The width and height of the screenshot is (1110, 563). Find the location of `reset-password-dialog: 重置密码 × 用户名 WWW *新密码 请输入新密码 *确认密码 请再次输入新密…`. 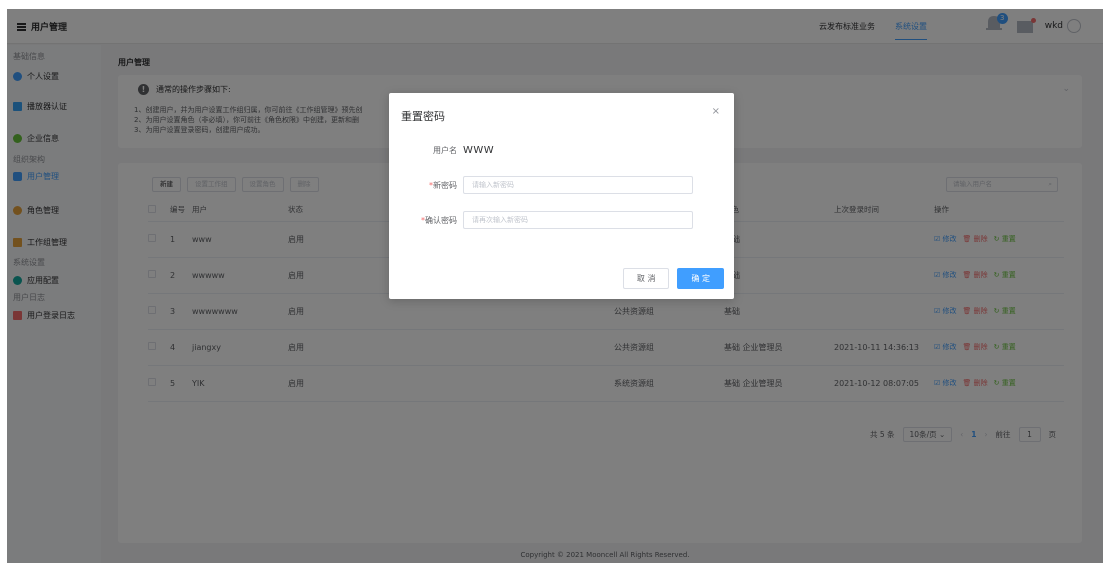

reset-password-dialog: 重置密码 × 用户名 WWW *新密码 请输入新密码 *确认密码 请再次输入新密… is located at coordinates (561, 196).